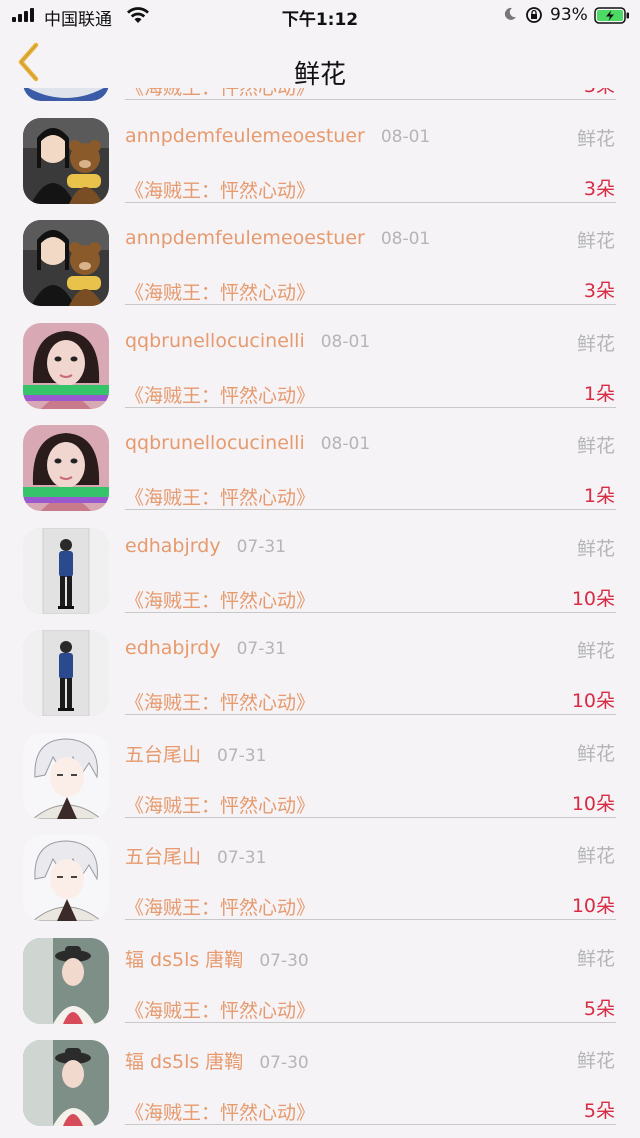  Describe the element at coordinates (534, 15) in the screenshot. I see `rotation-lock-icon` at that location.